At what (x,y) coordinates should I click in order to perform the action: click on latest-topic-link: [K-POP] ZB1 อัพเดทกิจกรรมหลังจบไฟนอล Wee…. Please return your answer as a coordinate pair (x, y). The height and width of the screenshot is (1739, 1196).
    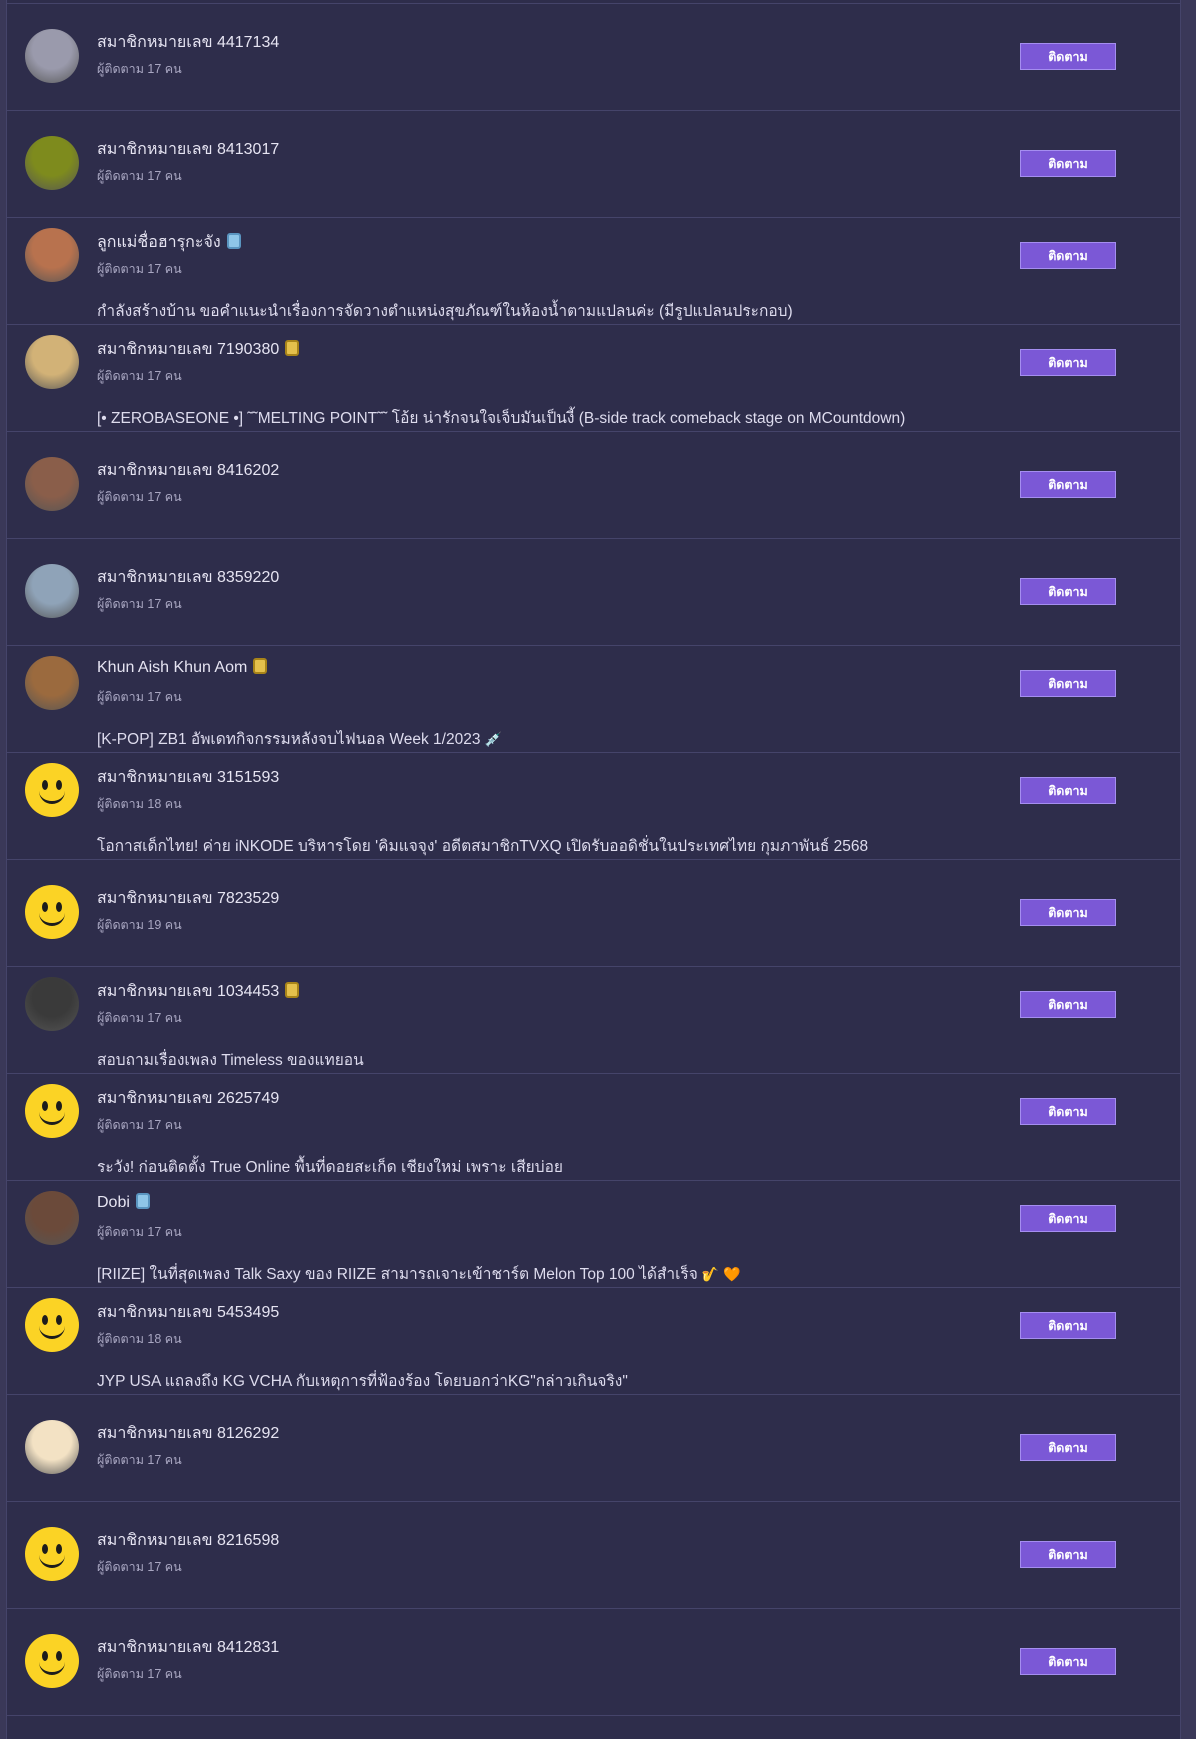
    Looking at the image, I should click on (299, 738).